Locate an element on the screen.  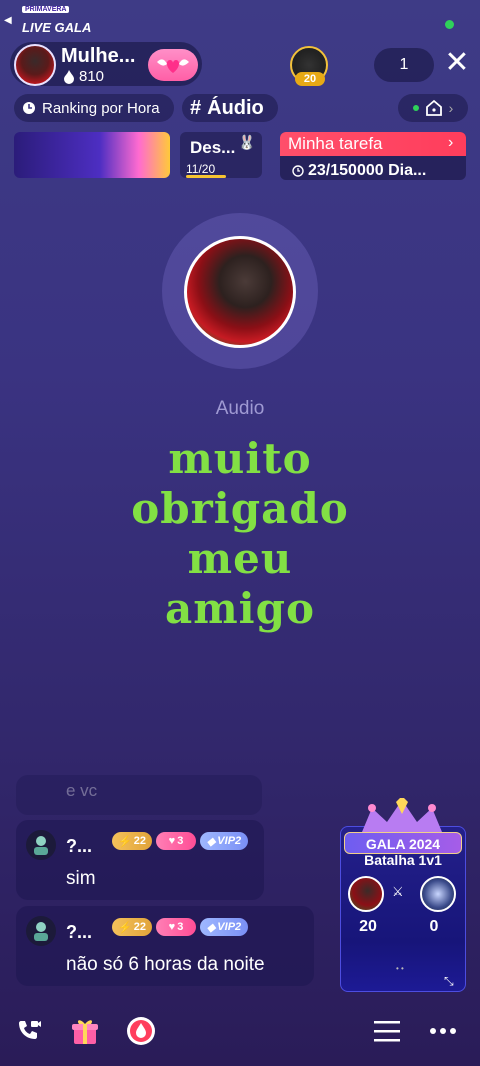
banner-small-label: PRIMAVERA is located at coordinates (46, 9).